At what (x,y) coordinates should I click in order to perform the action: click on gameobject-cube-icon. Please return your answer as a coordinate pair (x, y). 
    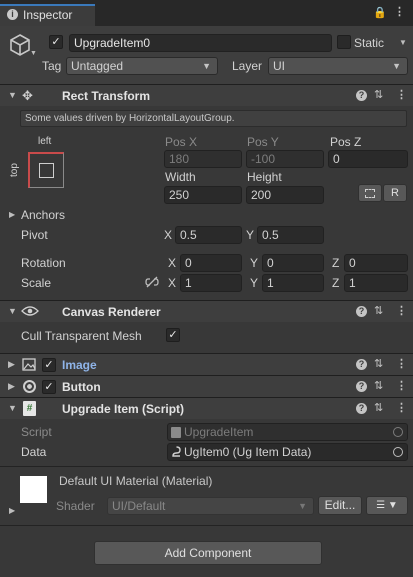
    Looking at the image, I should click on (20, 45).